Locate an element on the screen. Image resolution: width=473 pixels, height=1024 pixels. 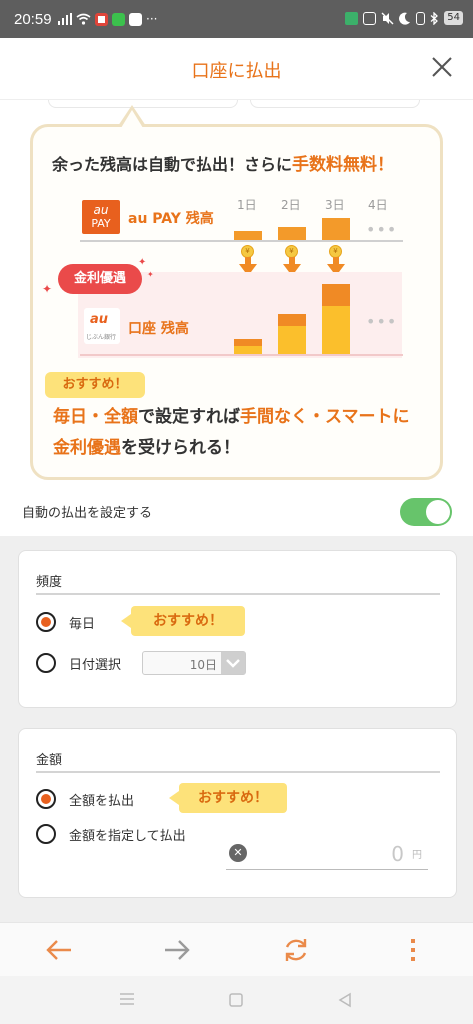
status-right-icons: 54 is located at coordinates (404, 18).